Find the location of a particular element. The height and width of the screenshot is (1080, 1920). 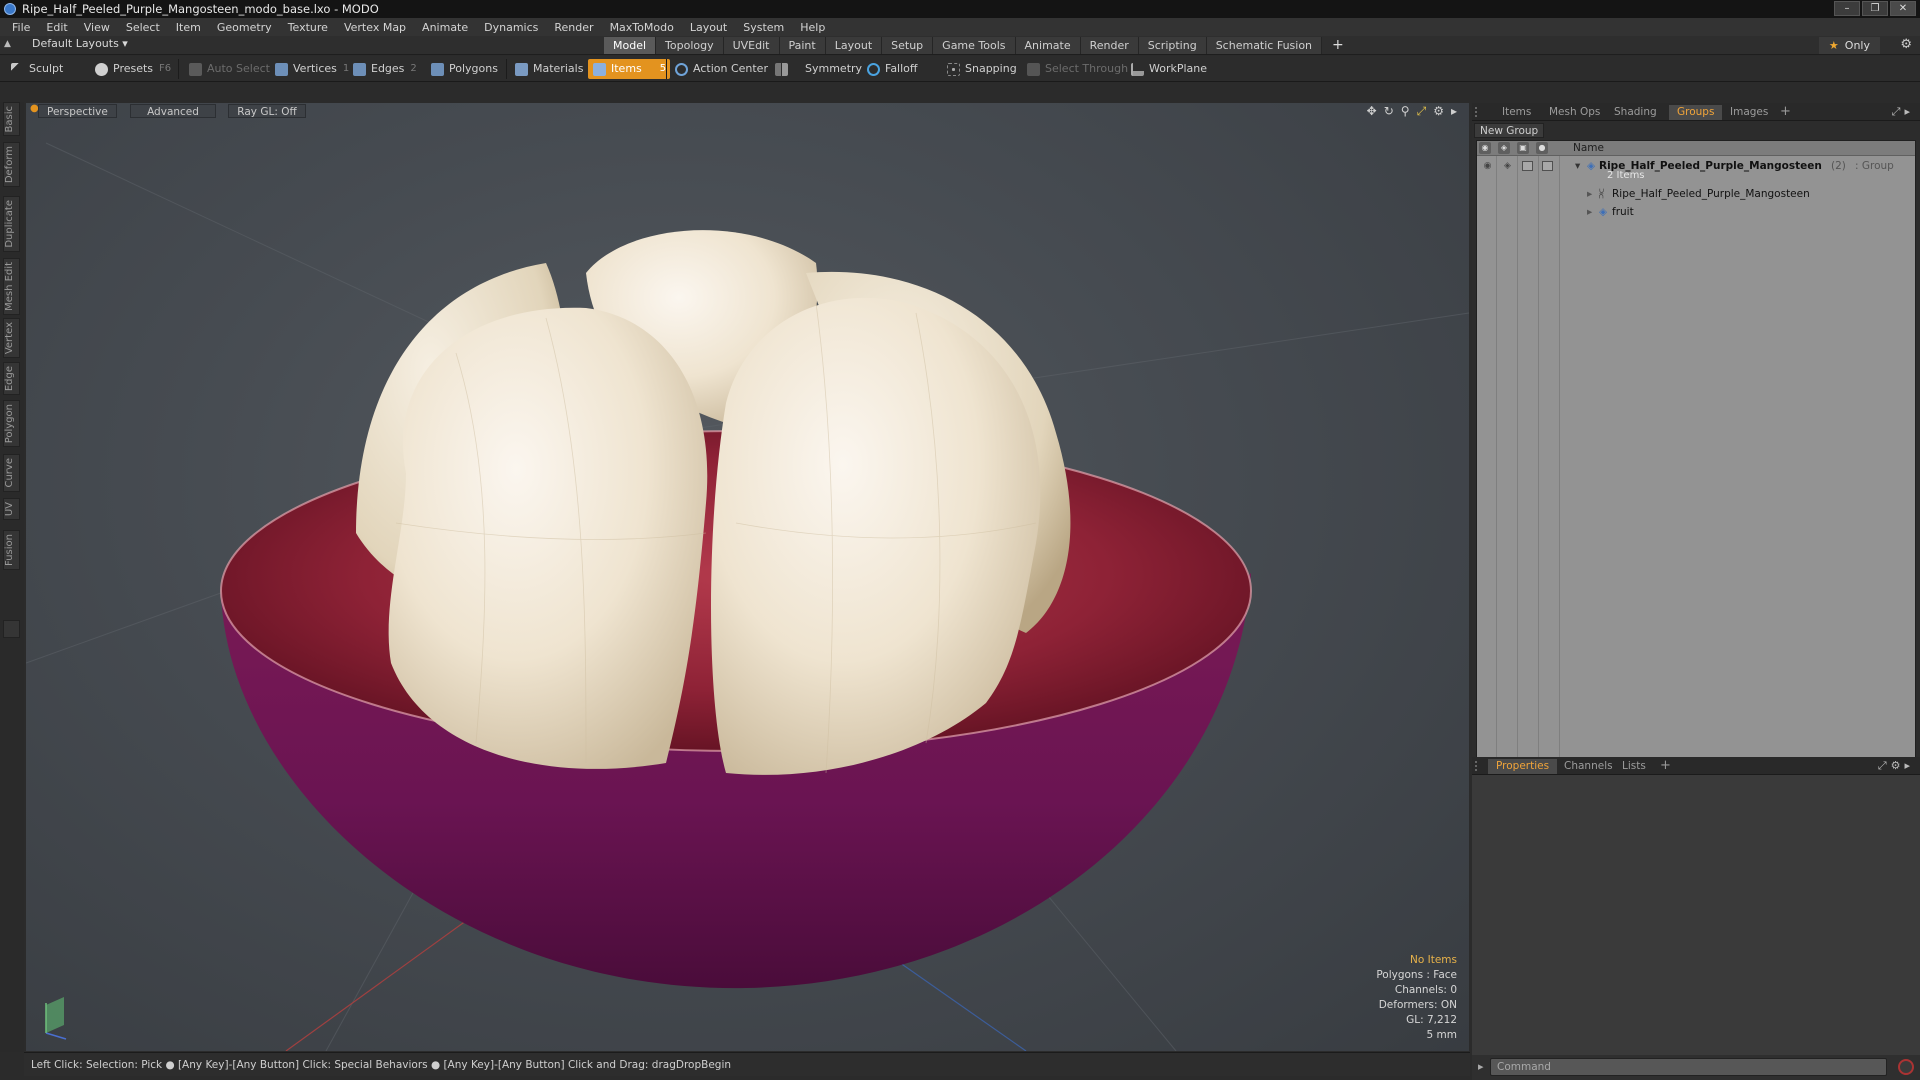

viewport-expand-arrow-icon: ▸ is located at coordinates (1454, 111).